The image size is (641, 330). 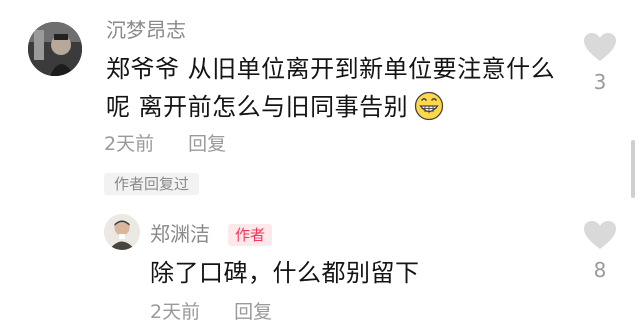 What do you see at coordinates (165, 144) in the screenshot?
I see `comment-meta: 2天前 回复` at bounding box center [165, 144].